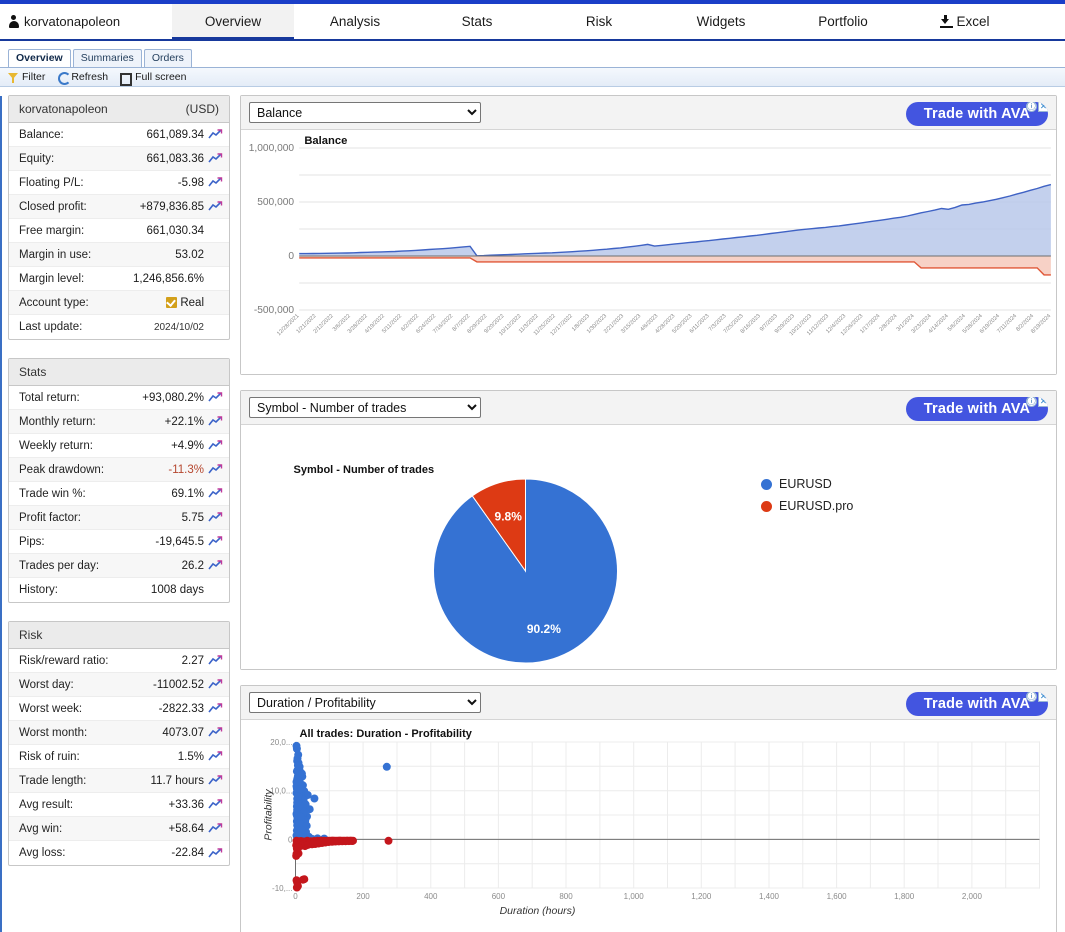  Describe the element at coordinates (119, 635) in the screenshot. I see `risk-panel-header: Risk` at that location.